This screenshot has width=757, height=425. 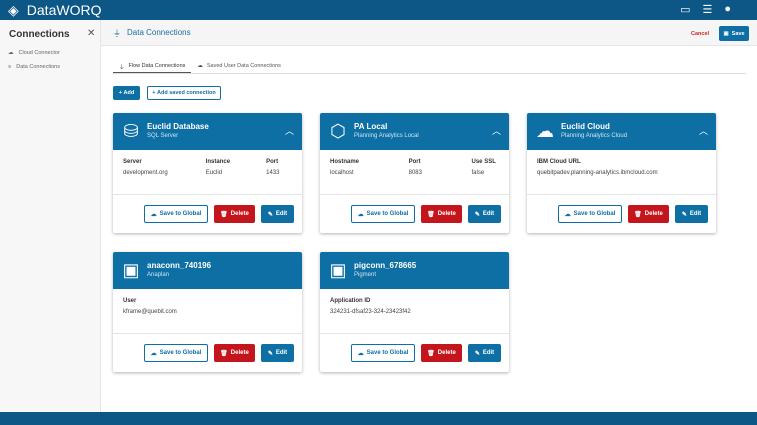 I want to click on add-label: Add, so click(x=129, y=93).